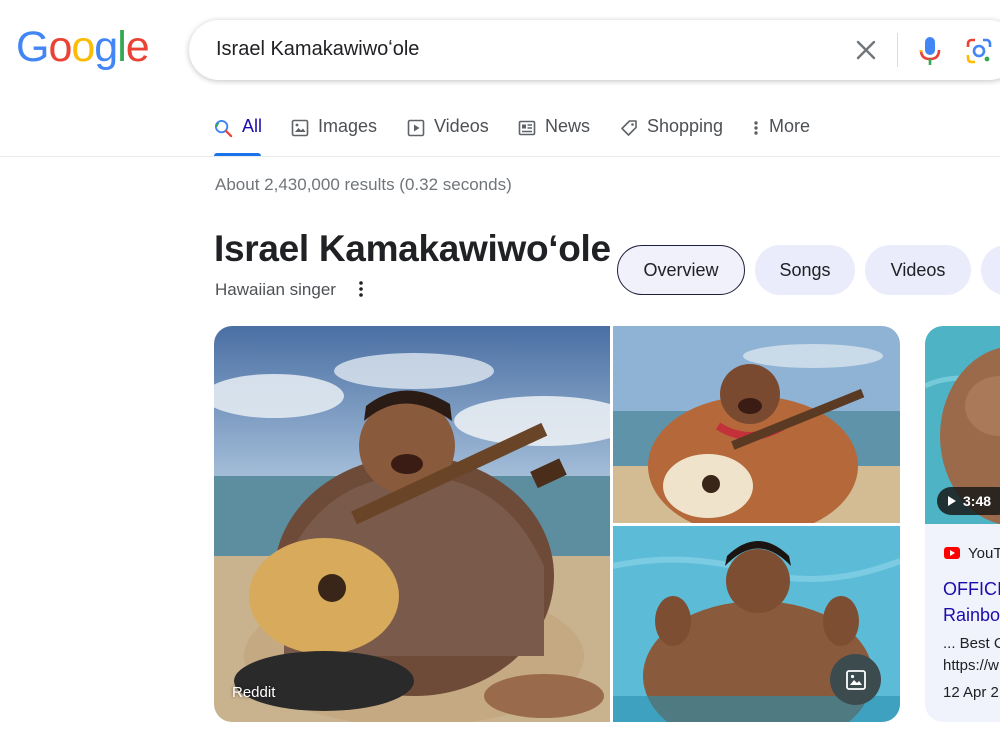 This screenshot has width=1000, height=750. Describe the element at coordinates (461, 126) in the screenshot. I see `tab-label: Videos` at that location.